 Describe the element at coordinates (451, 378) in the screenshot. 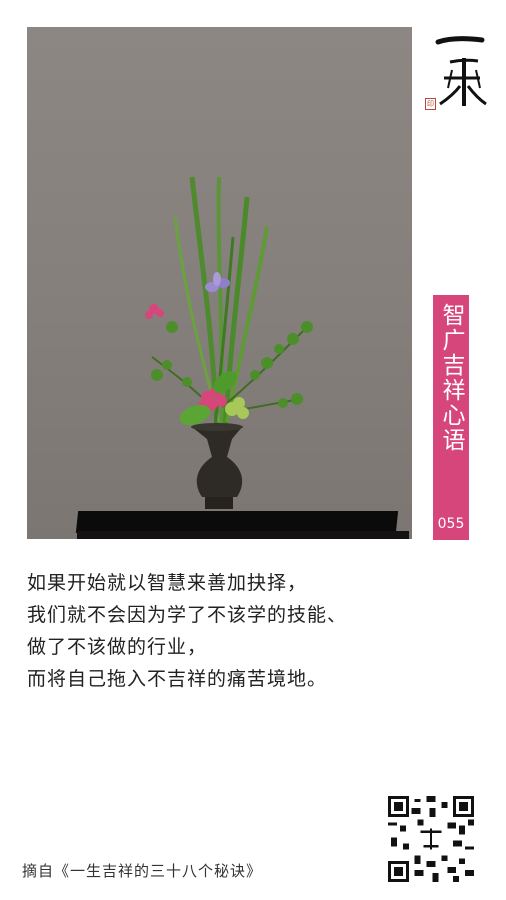

I see `series-title: 智广吉祥心语` at that location.